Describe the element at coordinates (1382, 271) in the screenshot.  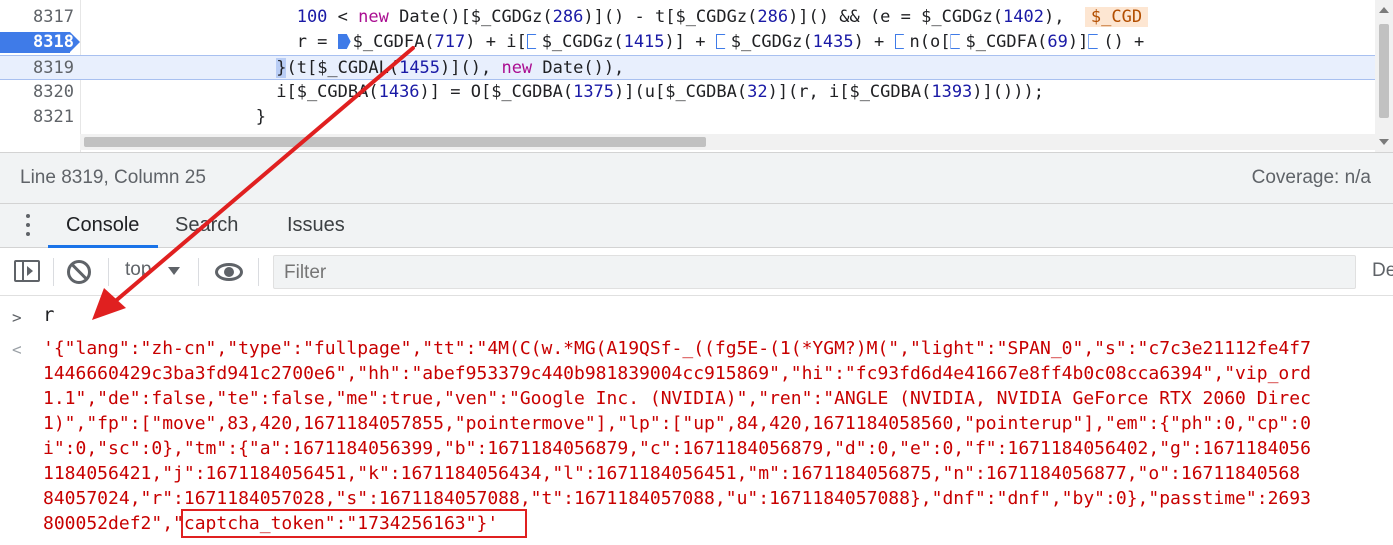
I see `log-levels-dropdown: De` at that location.